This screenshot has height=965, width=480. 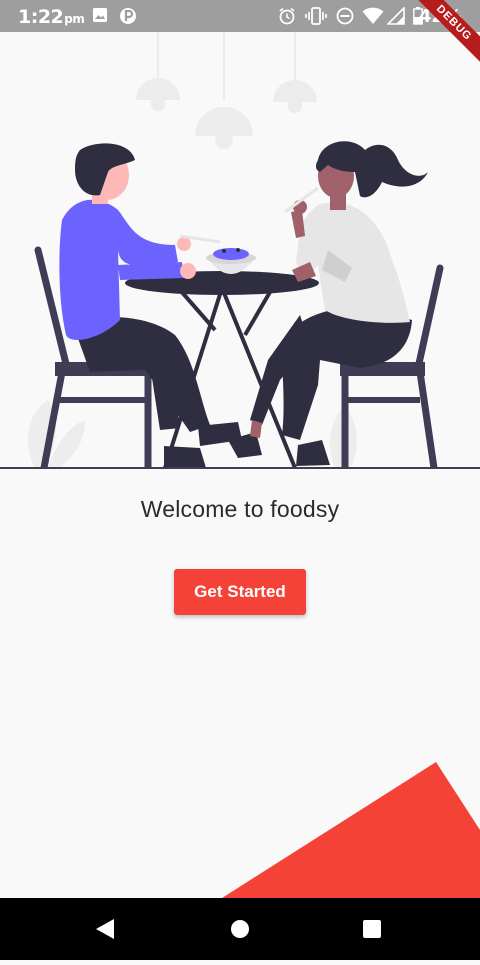 I want to click on ceiling-lamps, so click(x=226, y=90).